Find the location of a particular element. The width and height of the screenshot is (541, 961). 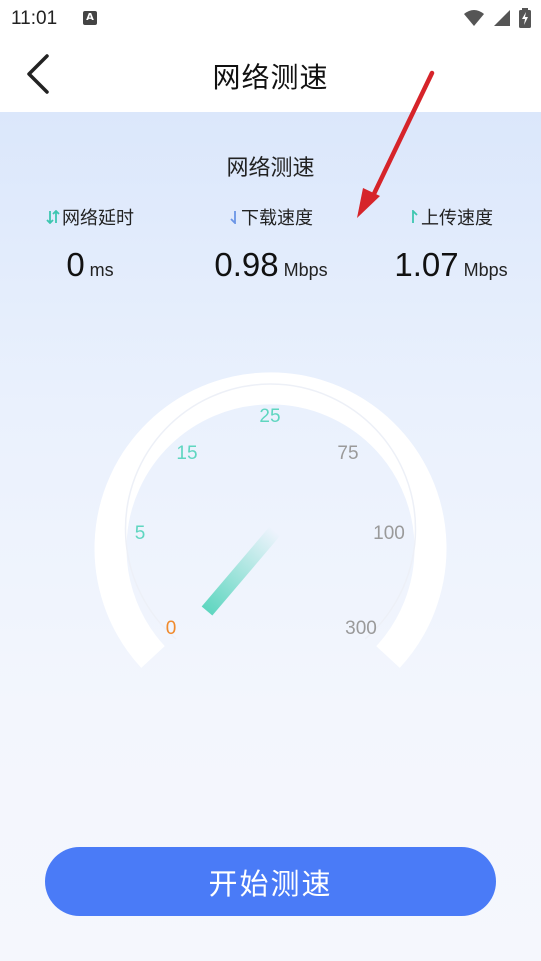

gauge-needle is located at coordinates (241, 571).